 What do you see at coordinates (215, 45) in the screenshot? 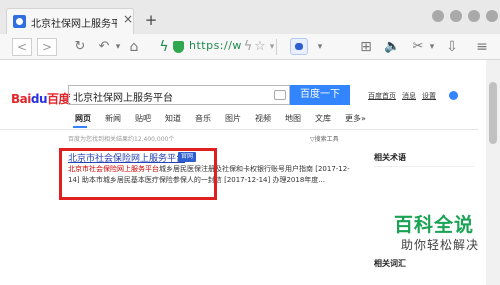
I see `address-bar: https://w` at bounding box center [215, 45].